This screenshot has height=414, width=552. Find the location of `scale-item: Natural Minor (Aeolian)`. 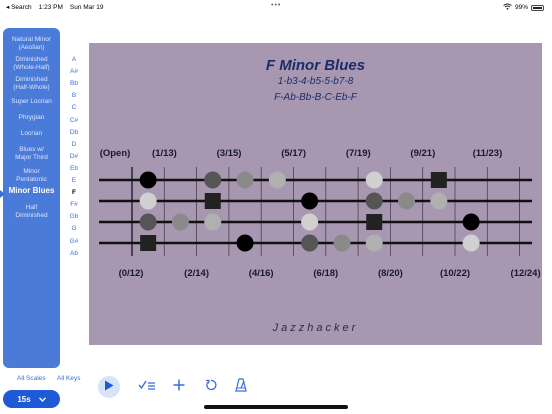

scale-item: Natural Minor (Aeolian) is located at coordinates (31, 44).